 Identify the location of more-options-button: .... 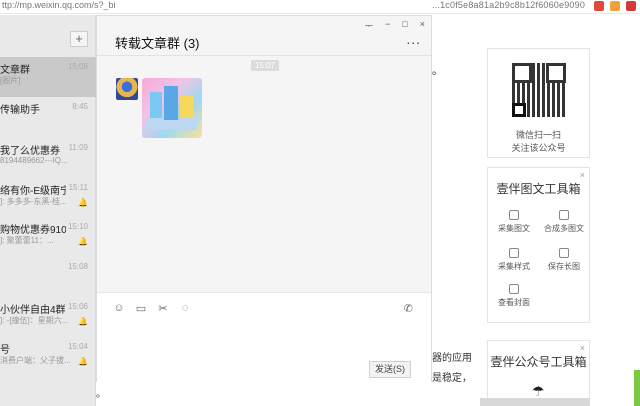
(413, 39).